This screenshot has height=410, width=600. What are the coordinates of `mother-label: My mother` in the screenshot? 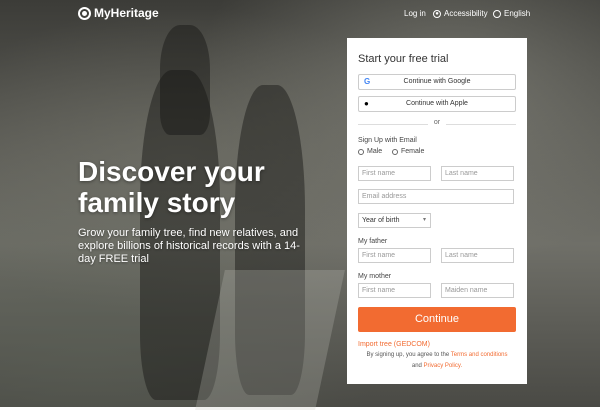 It's located at (375, 276).